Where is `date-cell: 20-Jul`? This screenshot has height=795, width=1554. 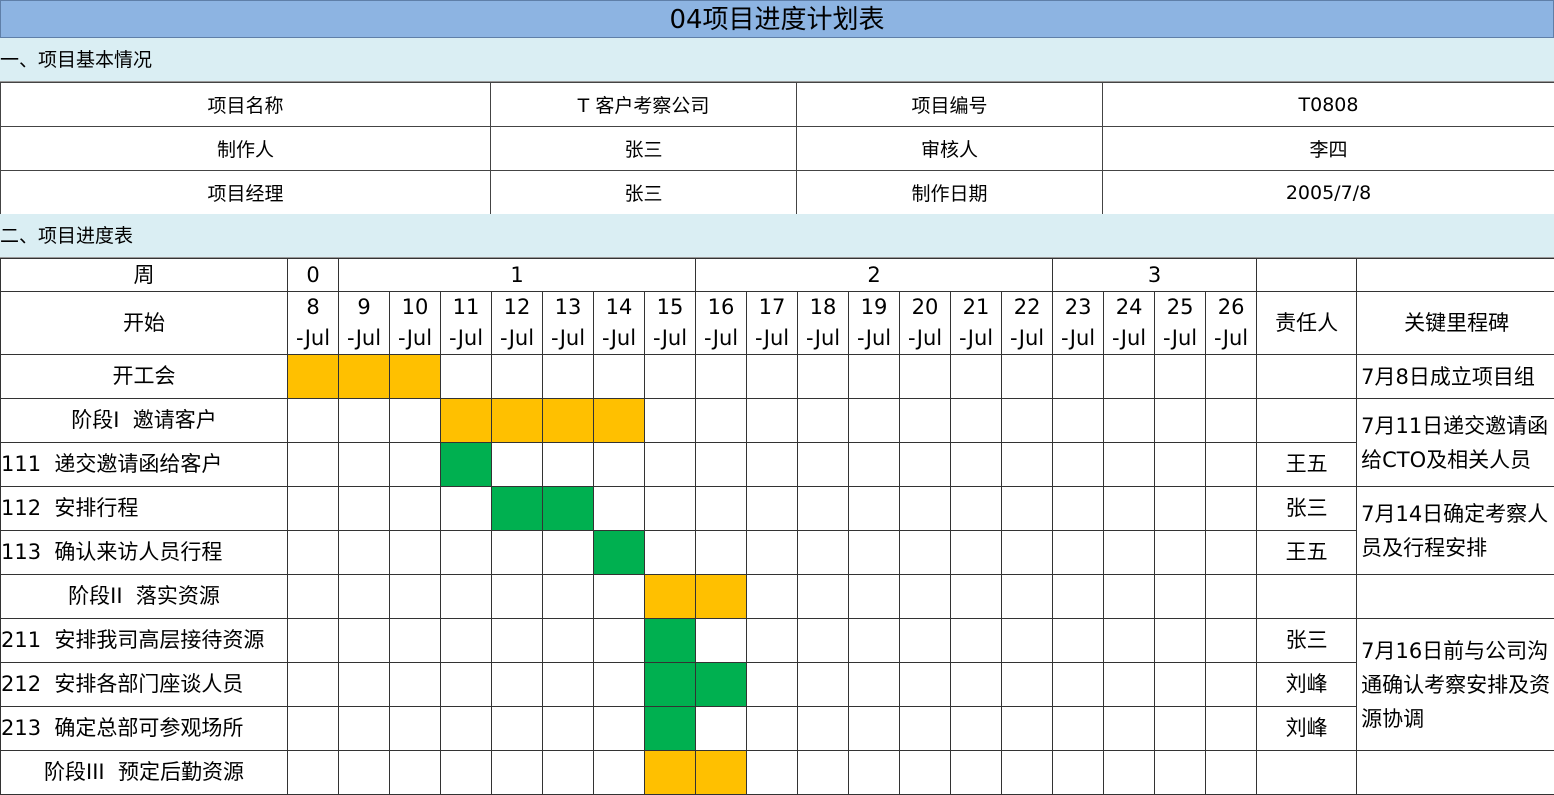
date-cell: 20-Jul is located at coordinates (925, 323).